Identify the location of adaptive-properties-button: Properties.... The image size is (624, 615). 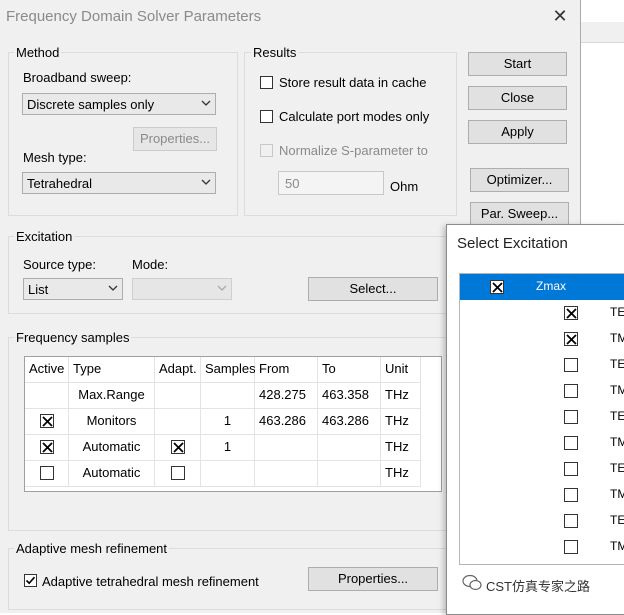
(373, 579).